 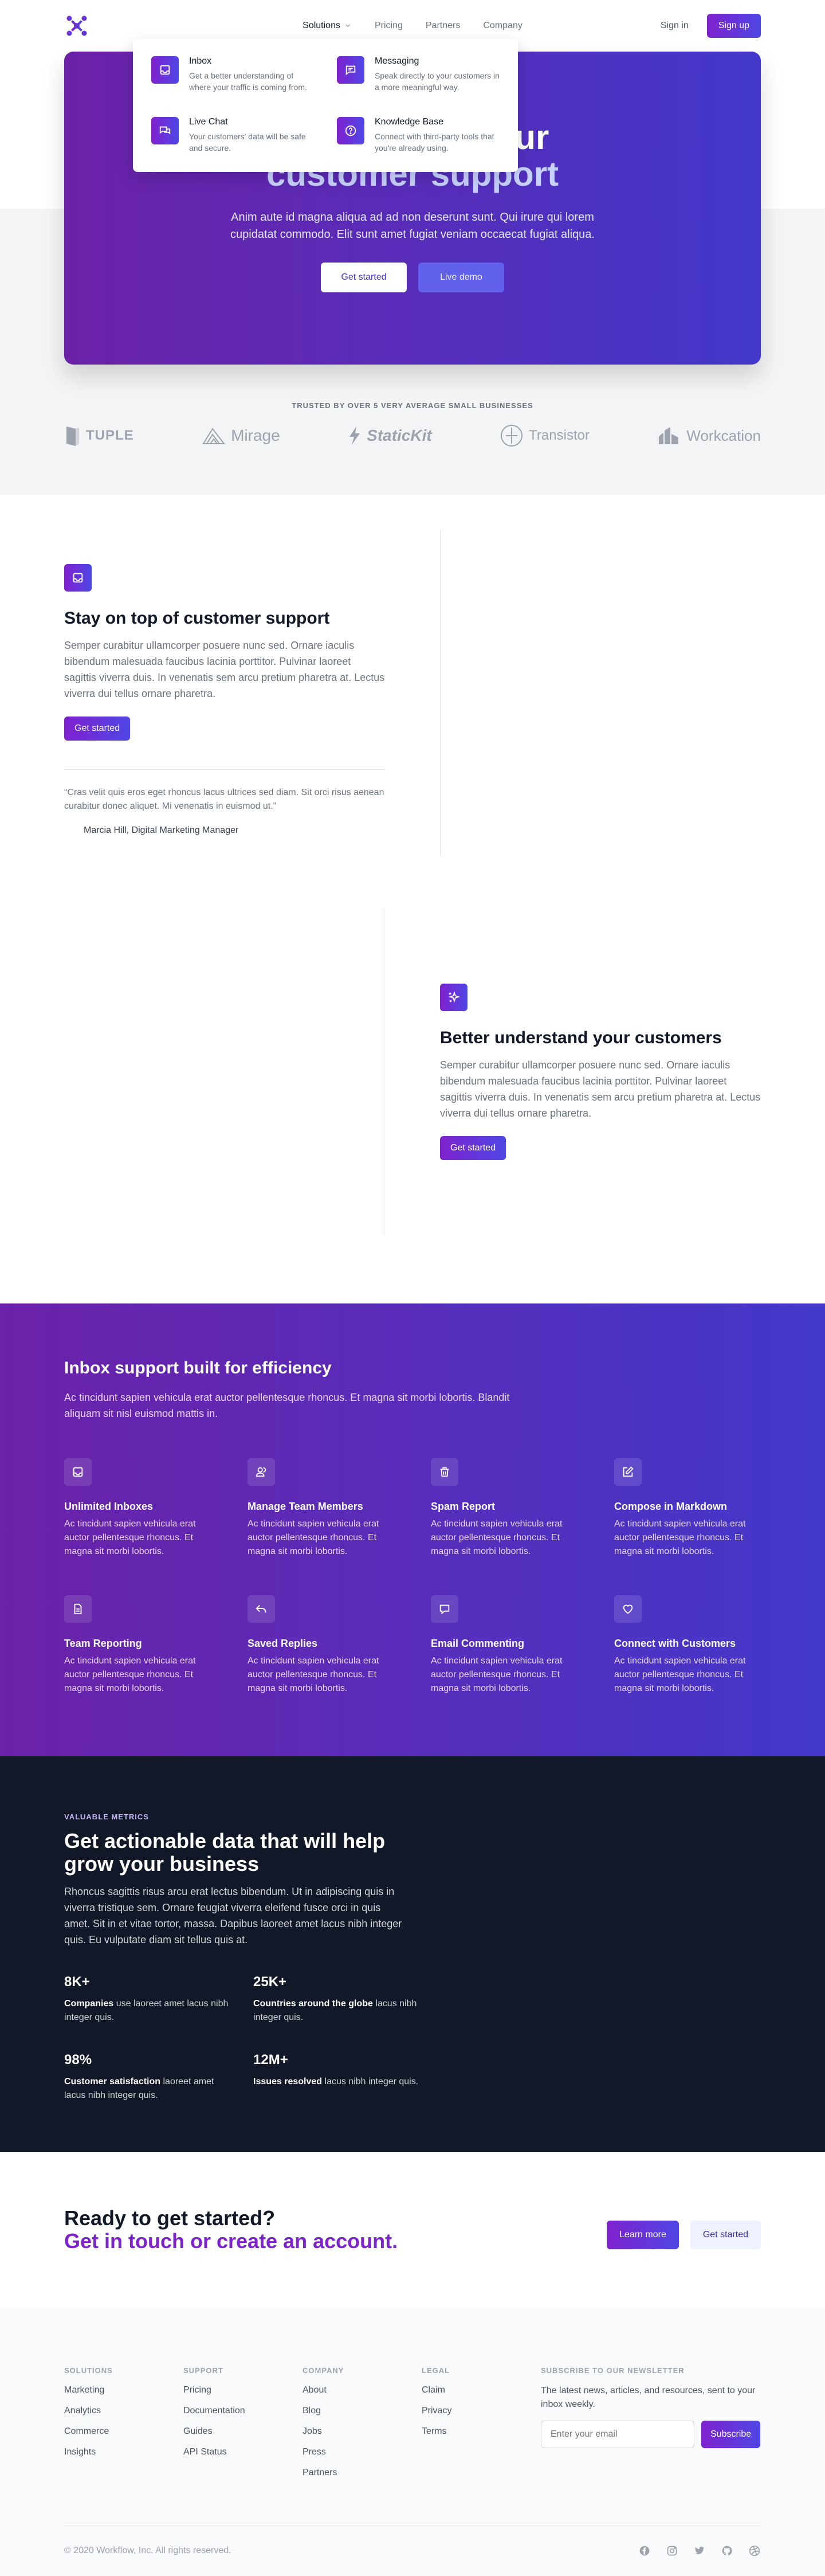 What do you see at coordinates (323, 2473) in the screenshot?
I see `footer-link: Partners` at bounding box center [323, 2473].